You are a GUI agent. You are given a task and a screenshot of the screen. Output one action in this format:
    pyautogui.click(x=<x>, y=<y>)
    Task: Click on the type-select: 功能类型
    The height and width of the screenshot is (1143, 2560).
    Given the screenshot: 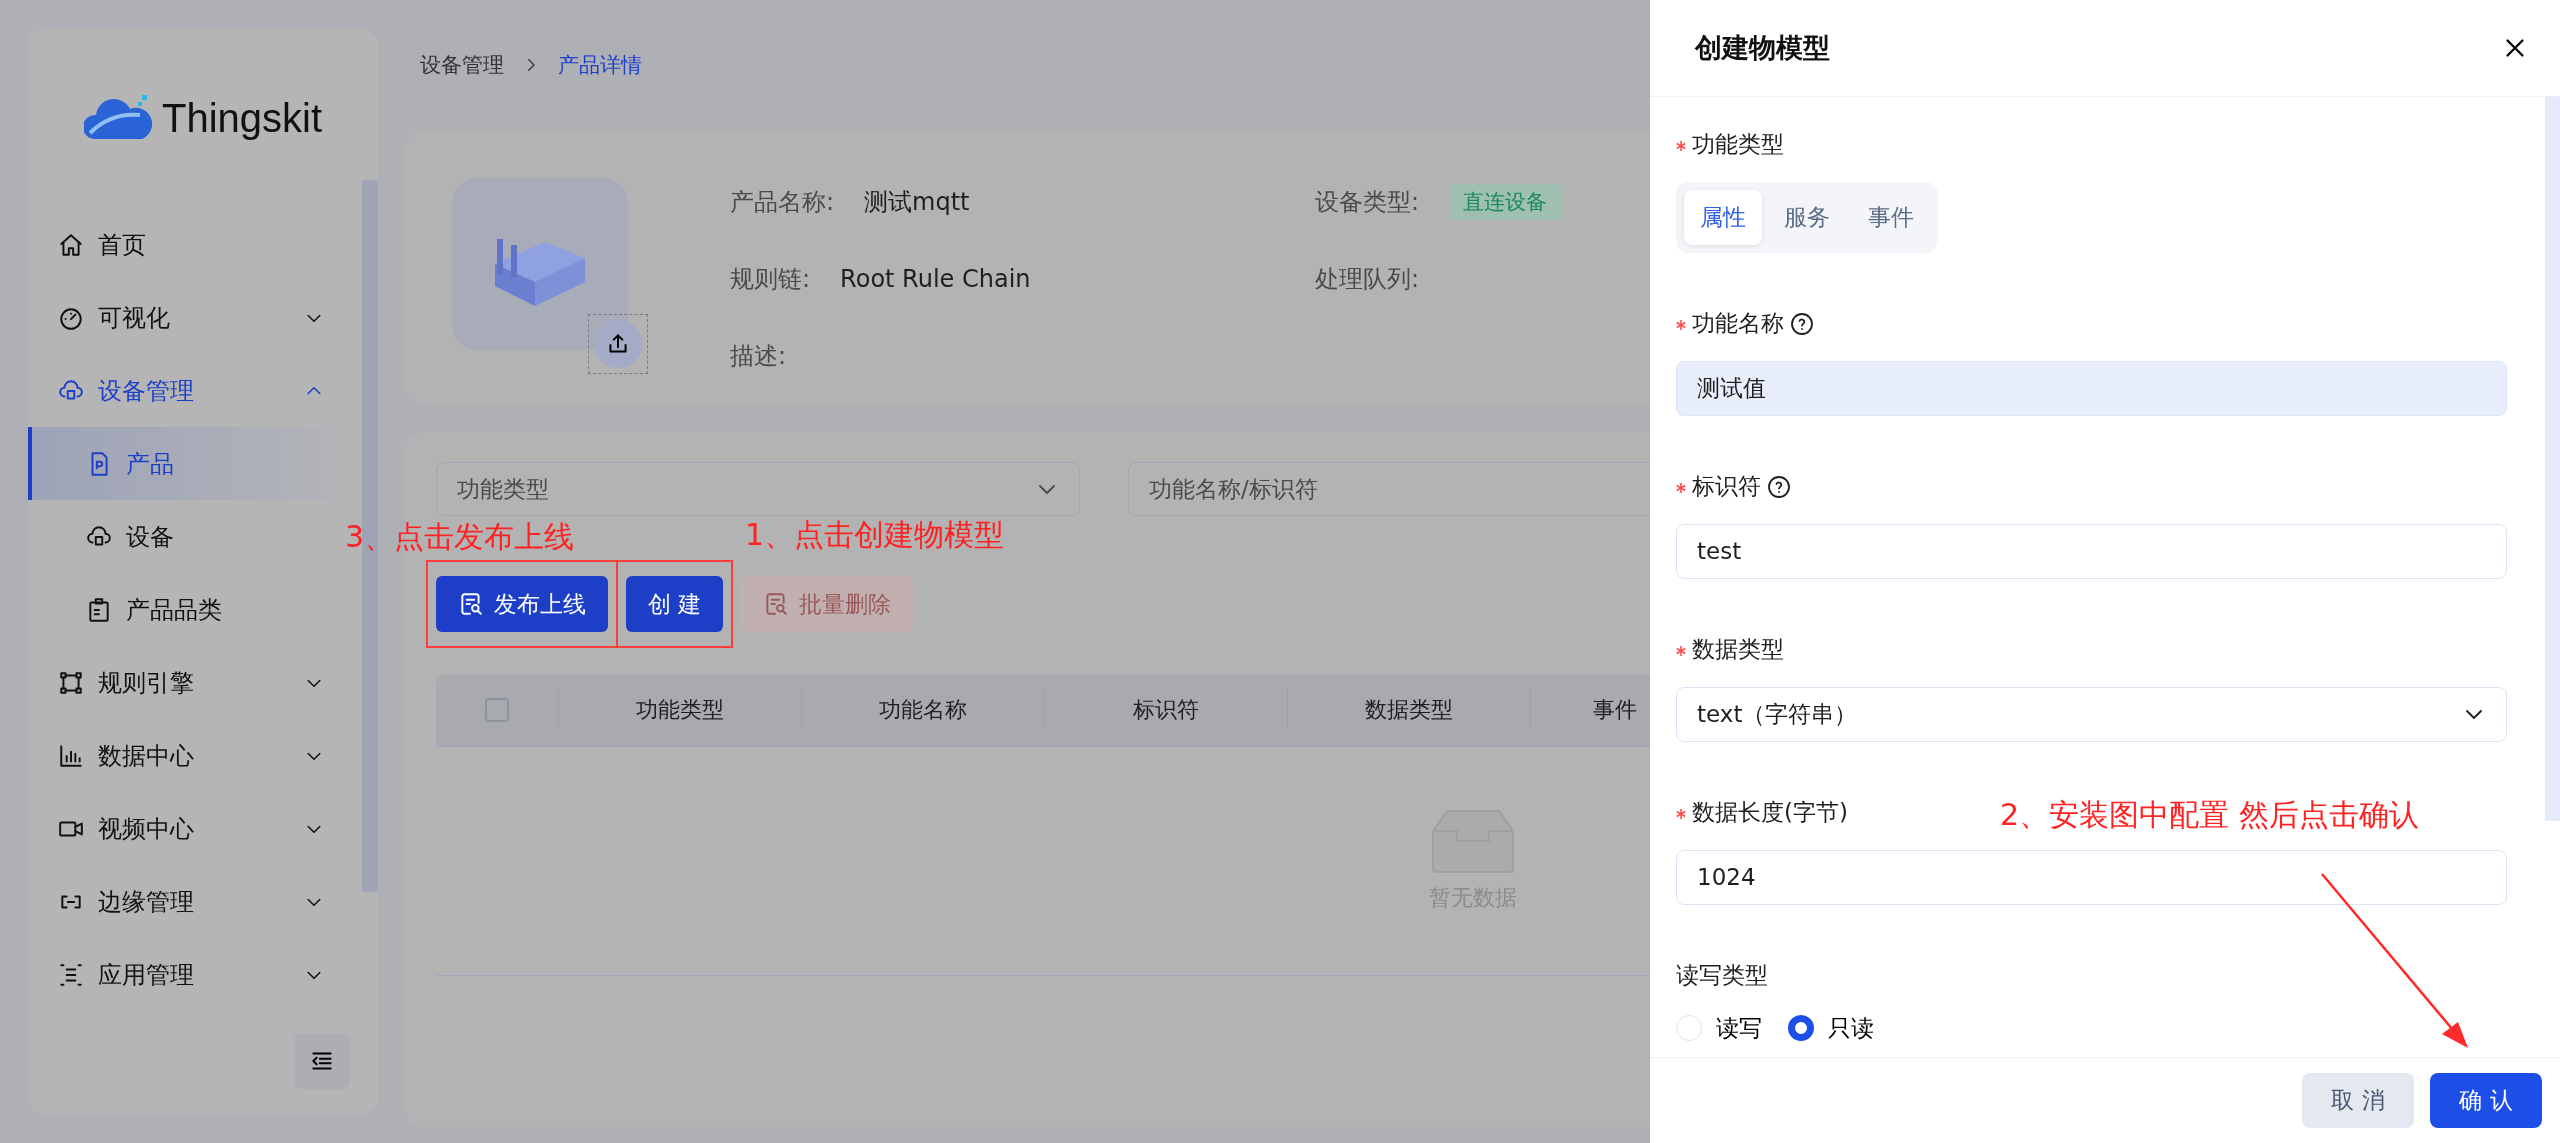 What is the action you would take?
    pyautogui.click(x=758, y=489)
    